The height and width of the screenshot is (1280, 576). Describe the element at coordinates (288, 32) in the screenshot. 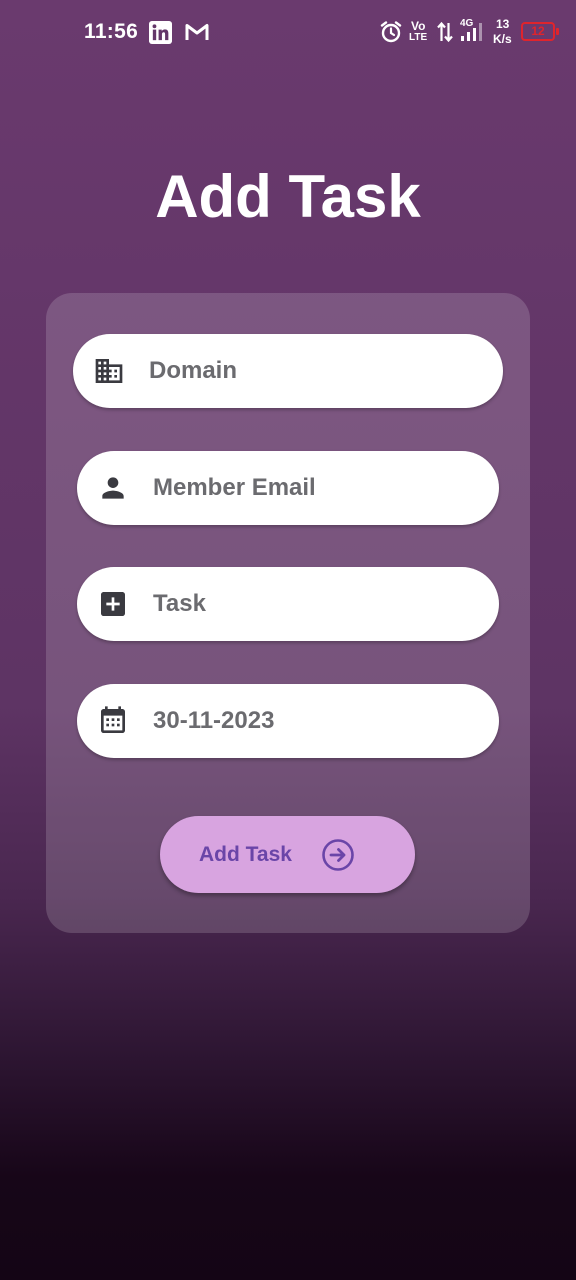

I see `status-bar: 11:56 Vo LTE 4G 13 K/s 12` at that location.